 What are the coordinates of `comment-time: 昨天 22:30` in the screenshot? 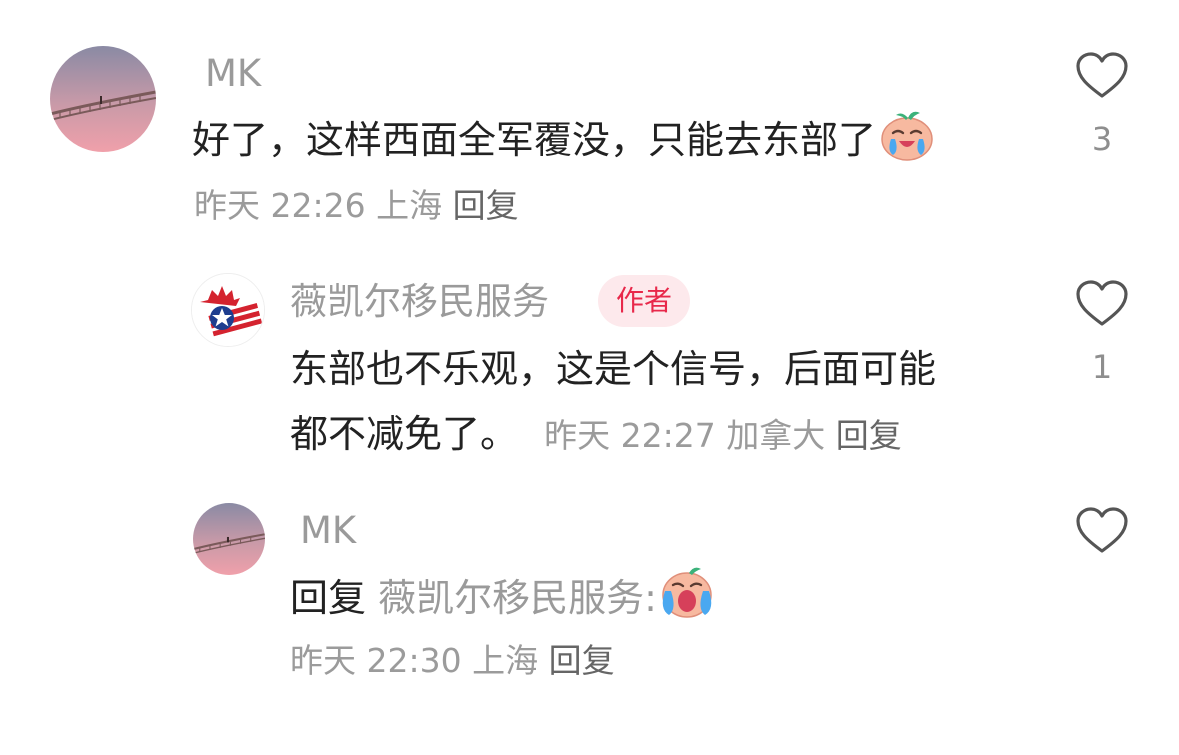 It's located at (376, 660).